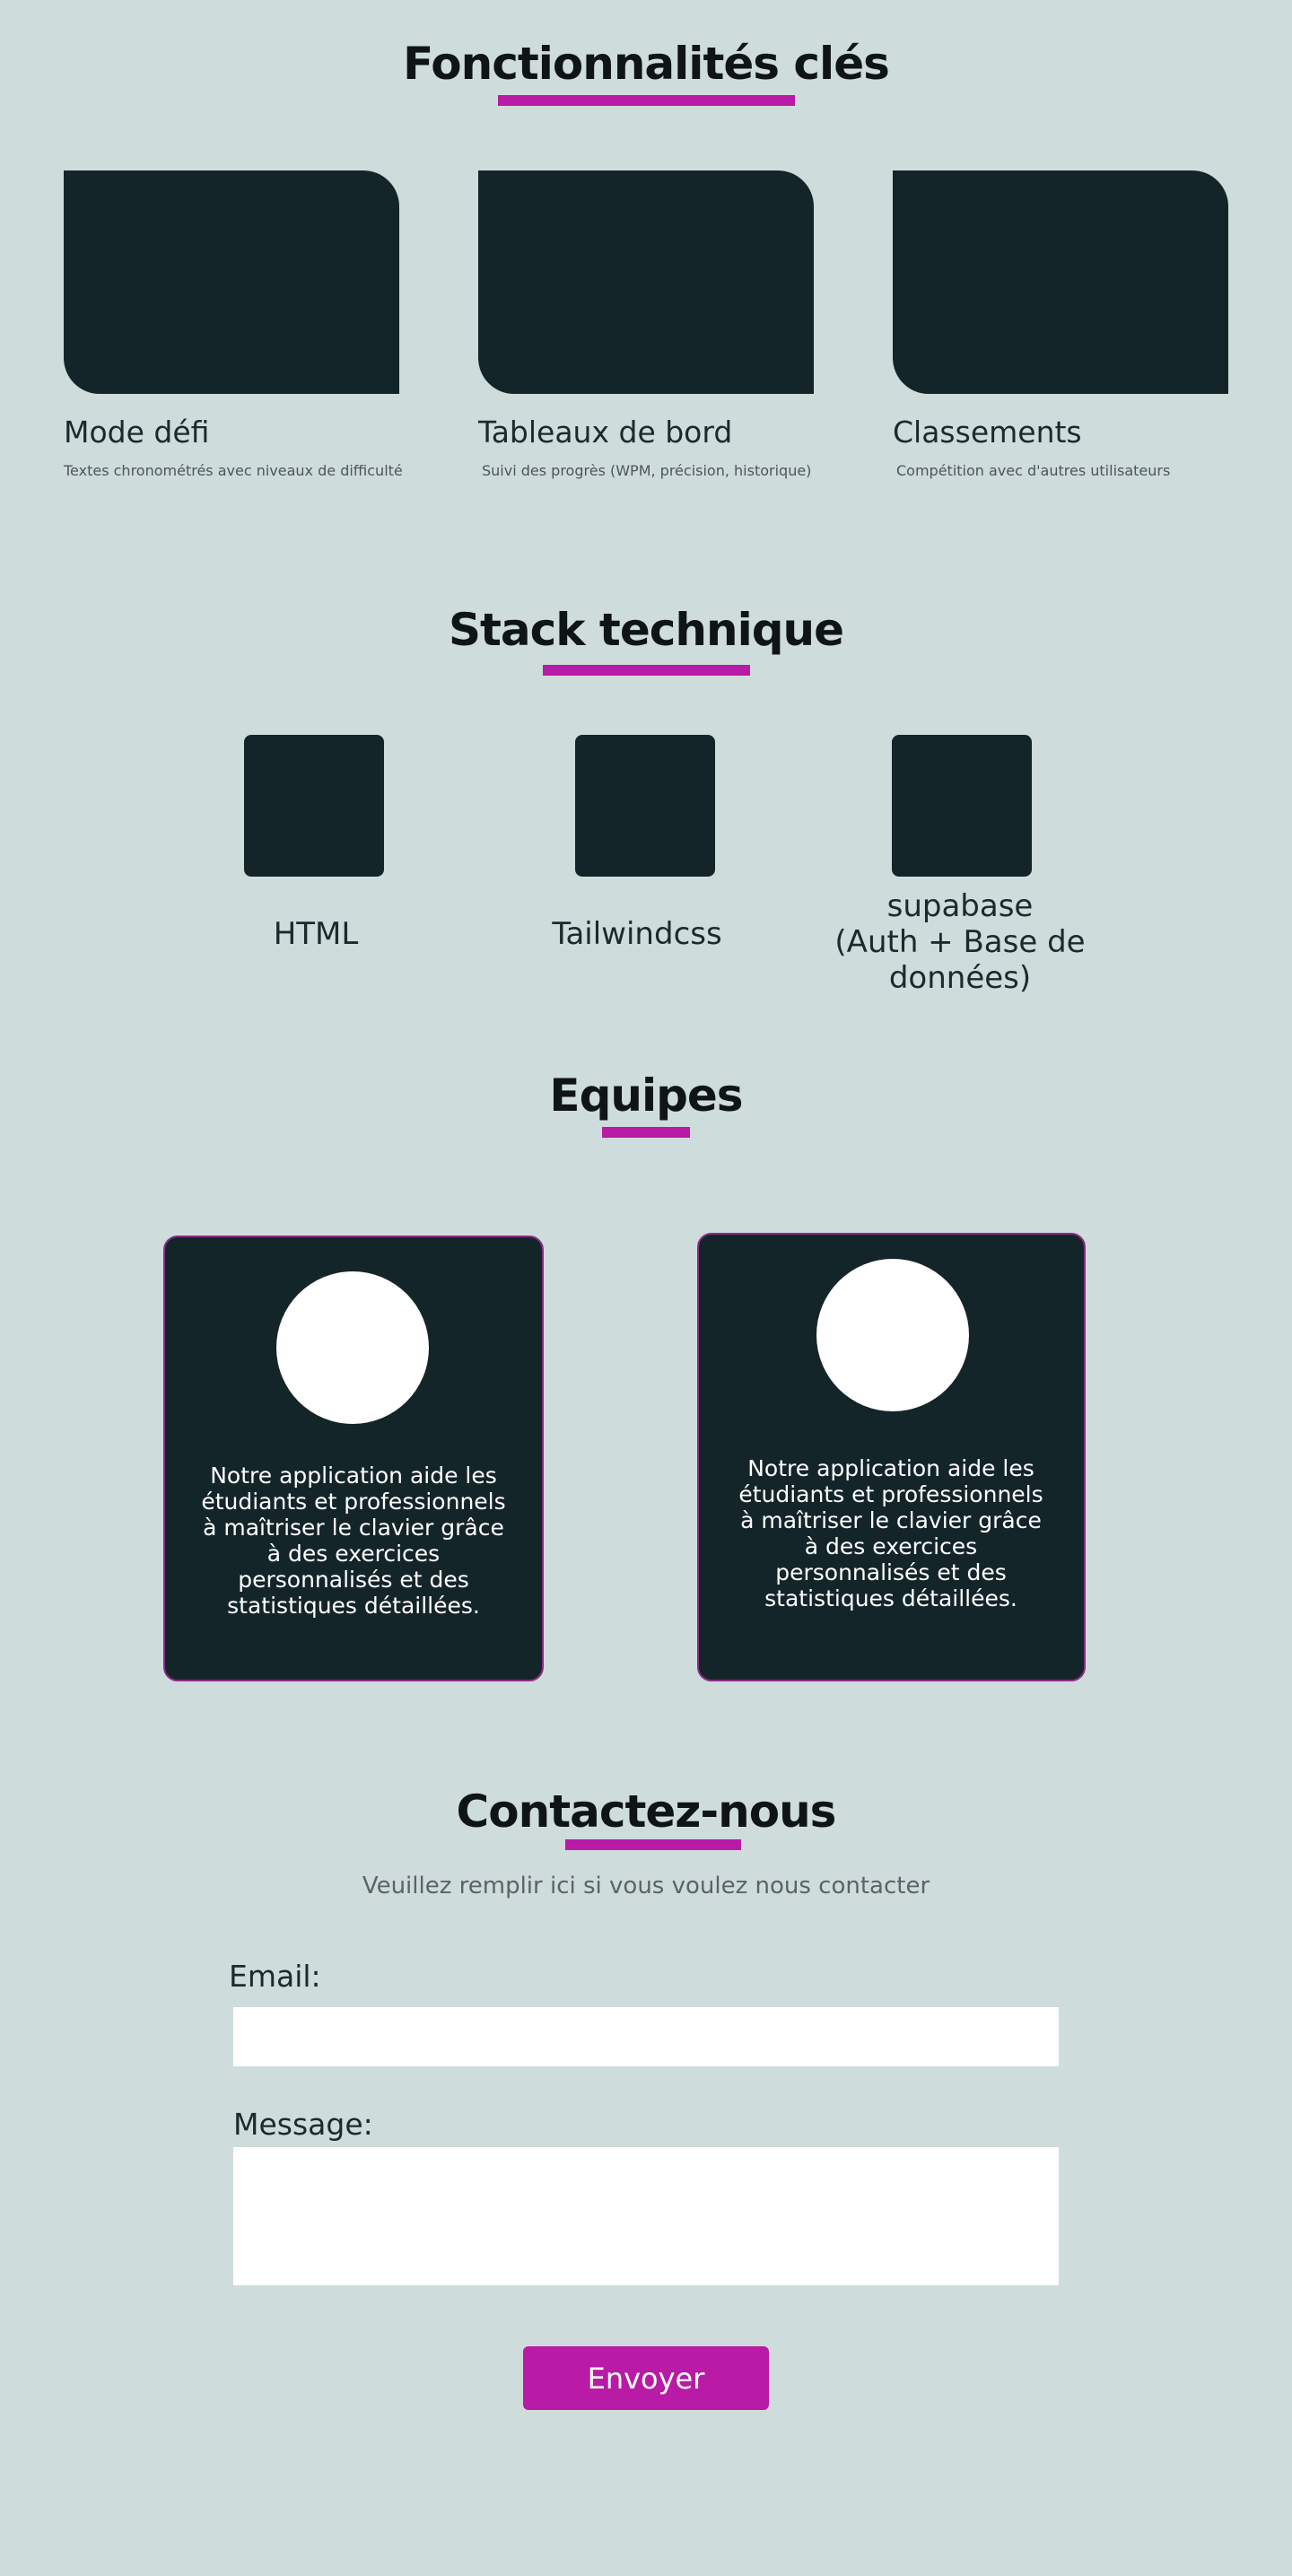 The width and height of the screenshot is (1292, 2576). I want to click on contact-title: Contactez-nous, so click(646, 1812).